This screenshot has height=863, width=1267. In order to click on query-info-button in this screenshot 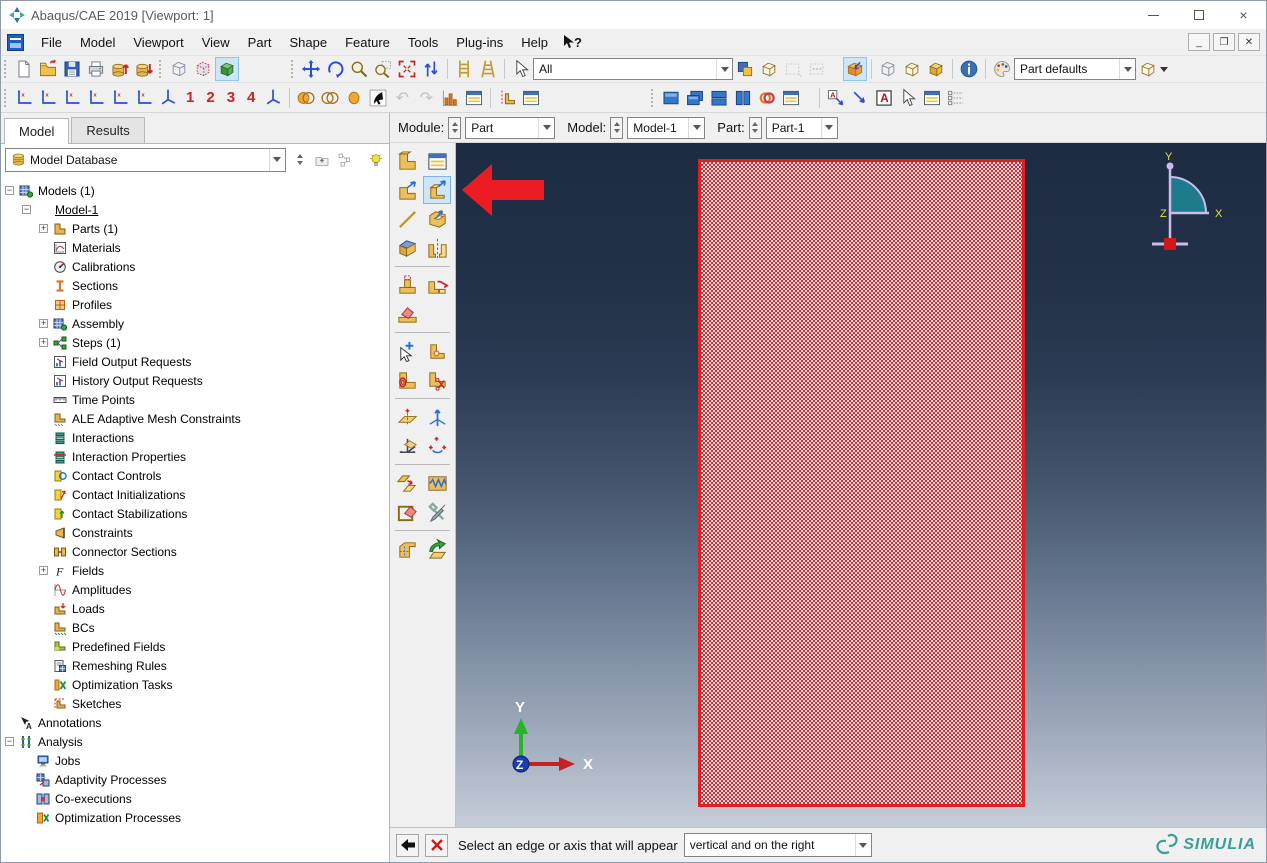, I will do `click(969, 69)`.